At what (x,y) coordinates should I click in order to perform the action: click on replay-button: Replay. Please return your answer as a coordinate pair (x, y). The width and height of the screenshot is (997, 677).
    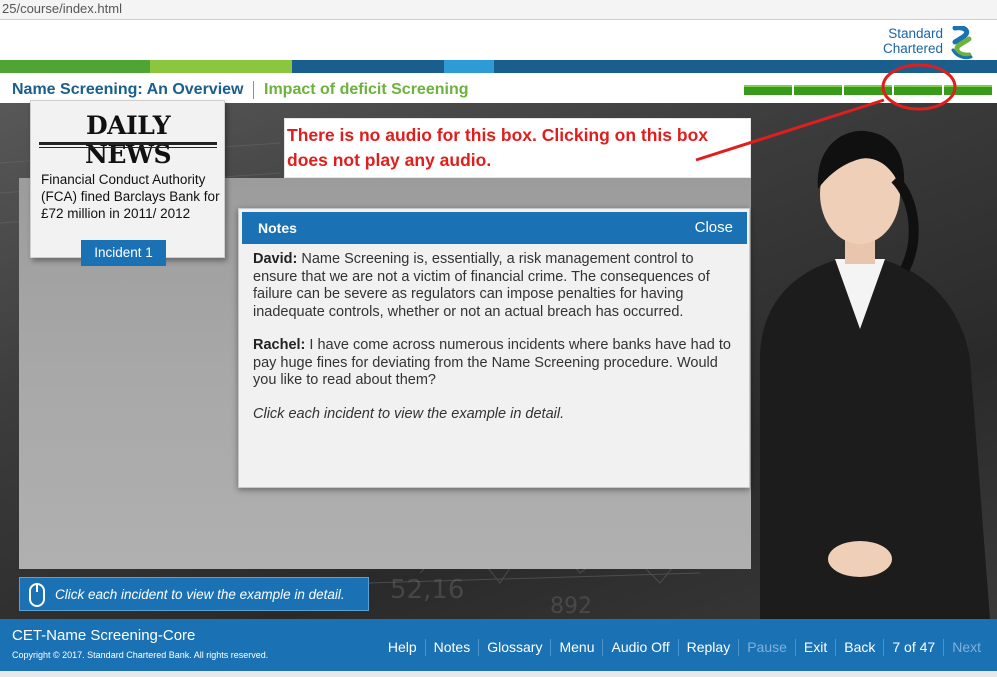
    Looking at the image, I should click on (708, 647).